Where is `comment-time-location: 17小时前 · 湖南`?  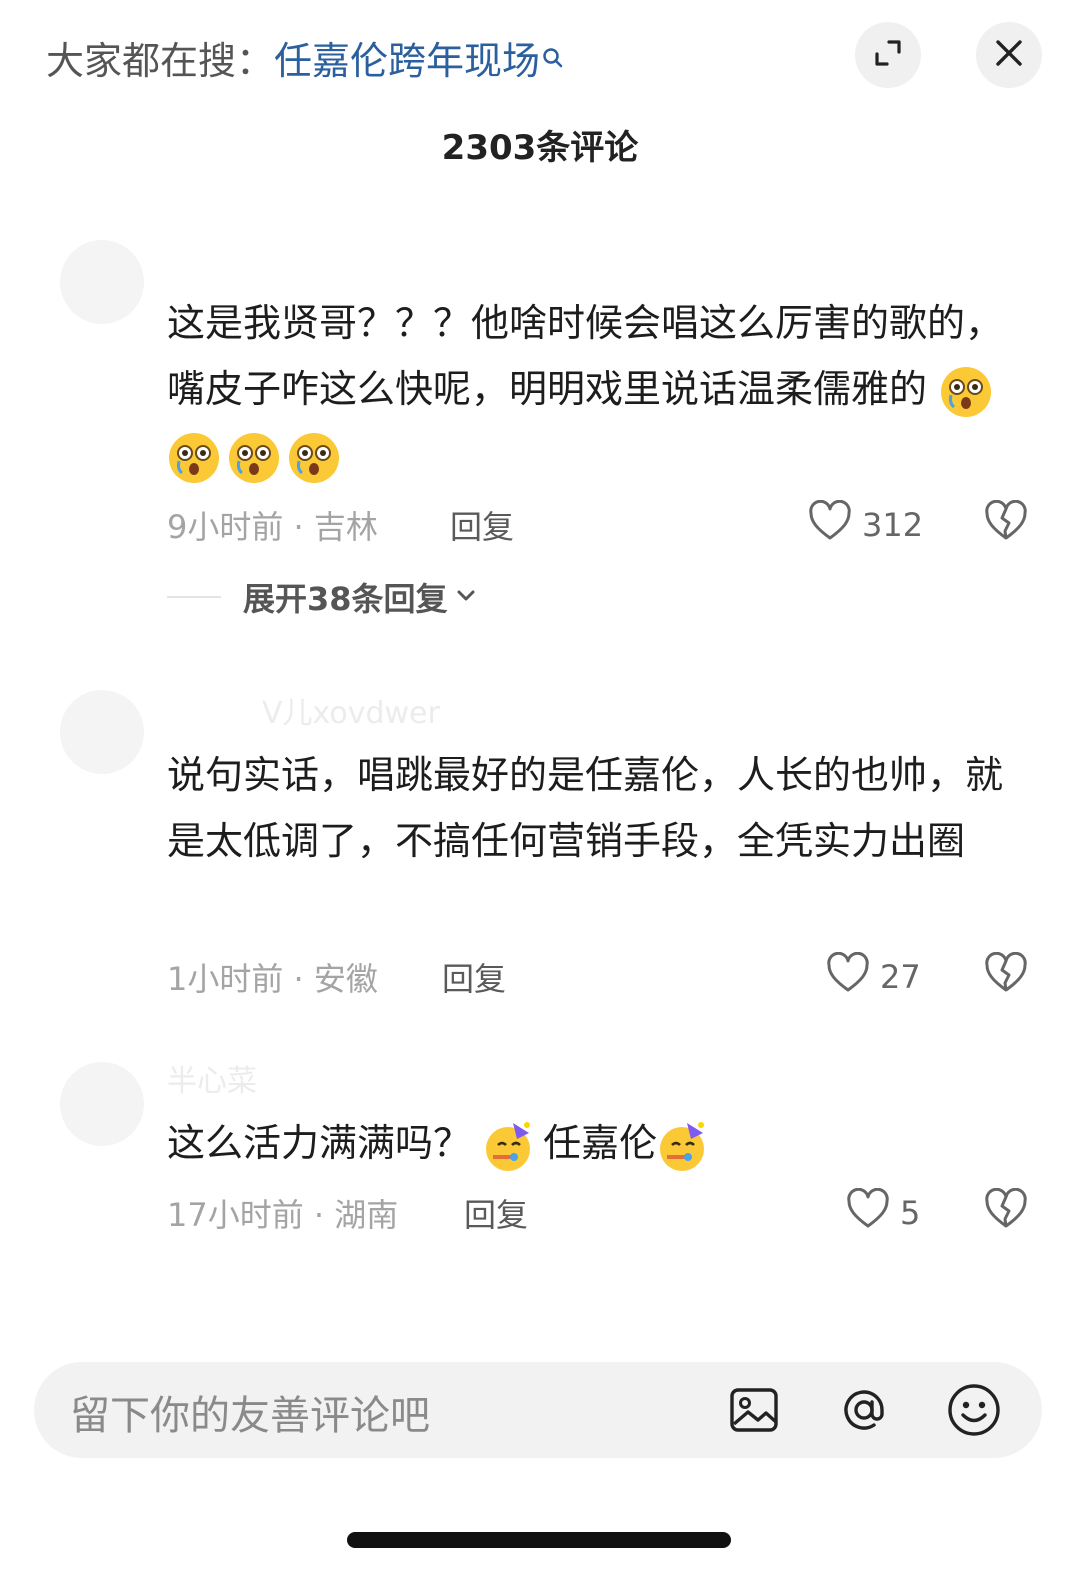
comment-time-location: 17小时前 · 湖南 is located at coordinates (283, 1215).